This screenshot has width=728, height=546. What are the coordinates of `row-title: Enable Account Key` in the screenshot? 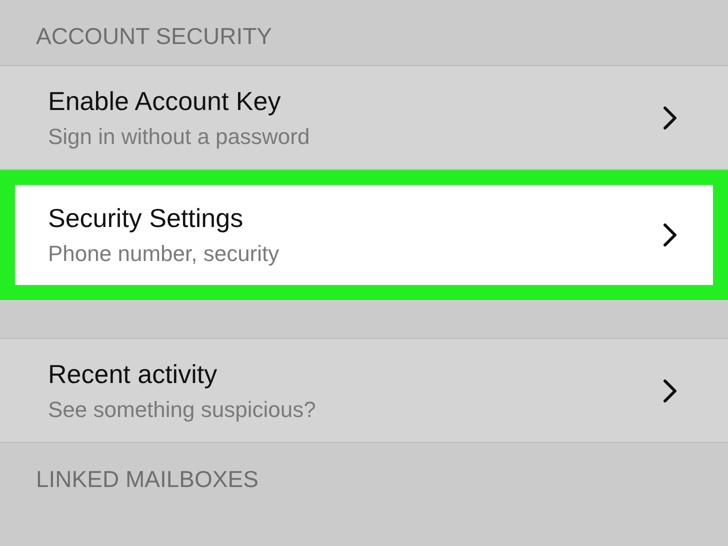 It's located at (165, 100).